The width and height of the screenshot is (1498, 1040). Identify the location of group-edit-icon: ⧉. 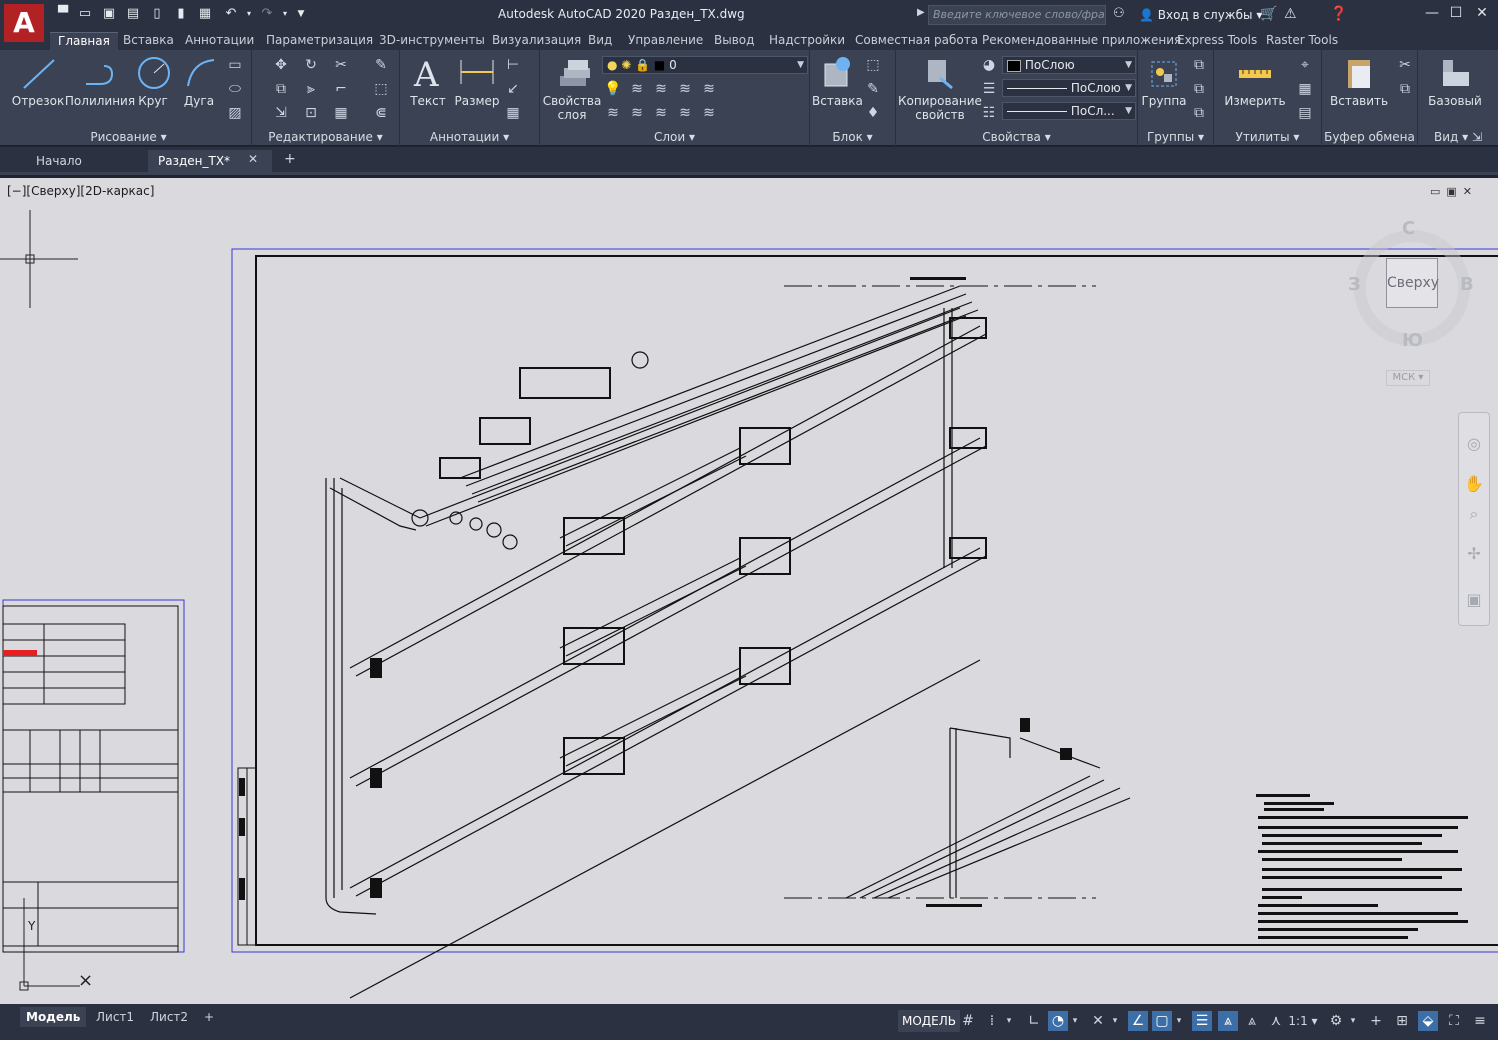
(1199, 89).